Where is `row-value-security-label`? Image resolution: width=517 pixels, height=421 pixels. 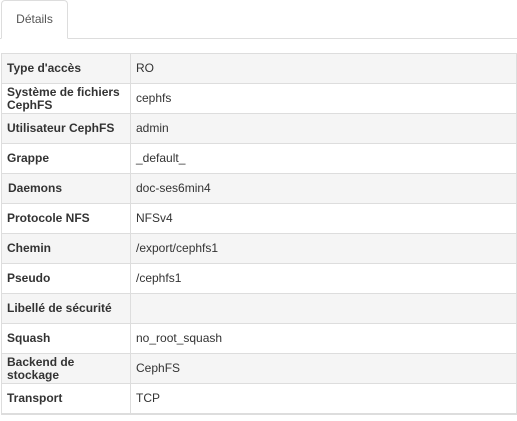
row-value-security-label is located at coordinates (323, 308).